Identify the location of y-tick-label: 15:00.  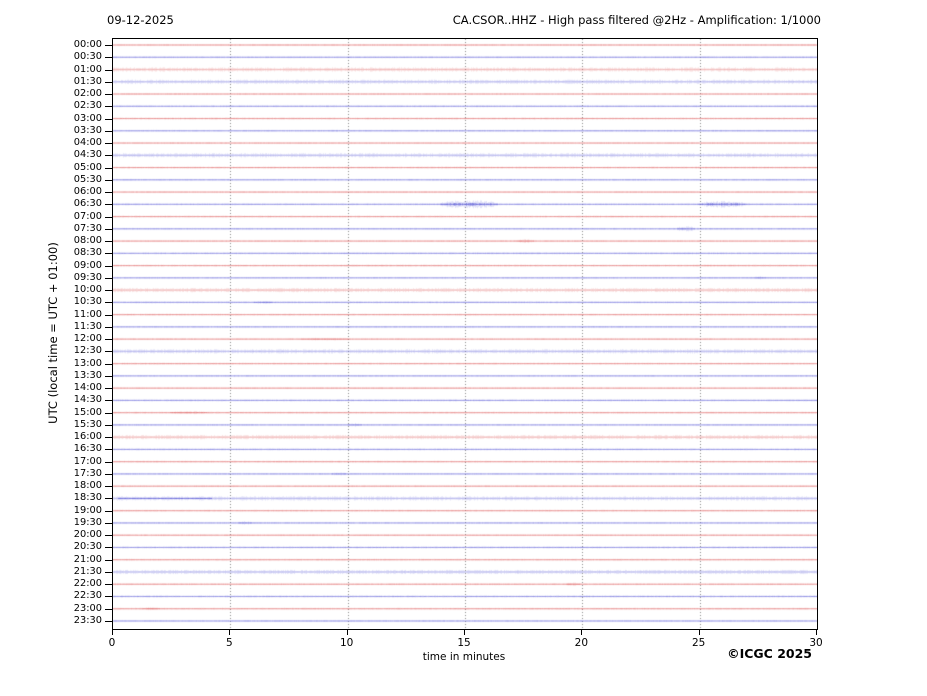
(87, 412).